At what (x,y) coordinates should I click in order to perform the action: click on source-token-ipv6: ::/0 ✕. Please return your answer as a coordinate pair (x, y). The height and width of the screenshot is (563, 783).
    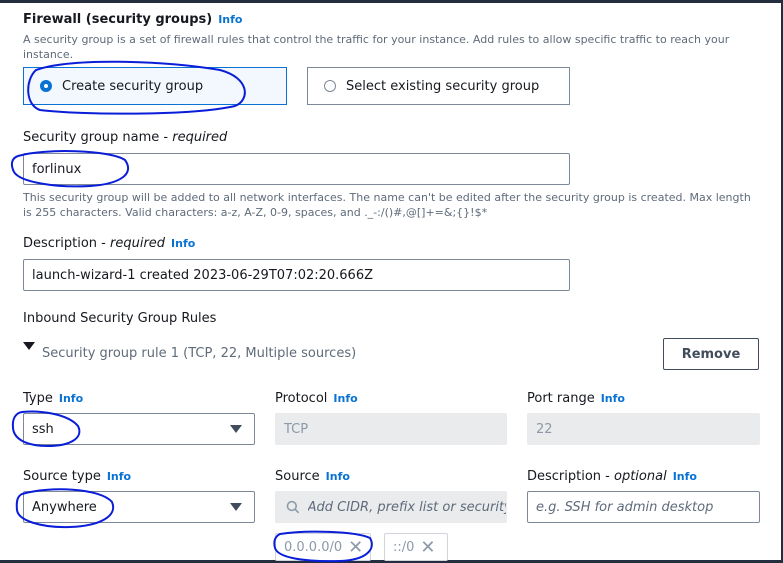
    Looking at the image, I should click on (416, 547).